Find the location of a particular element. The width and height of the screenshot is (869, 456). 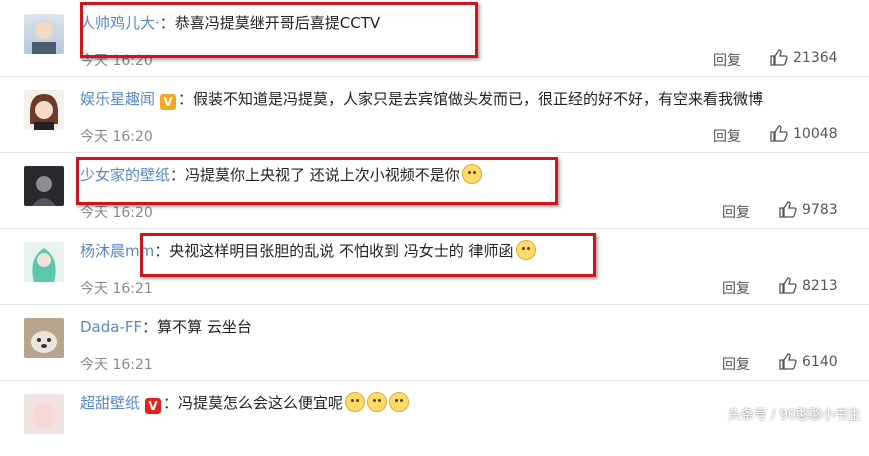

username-link: 人帅鸡儿大· is located at coordinates (120, 23).